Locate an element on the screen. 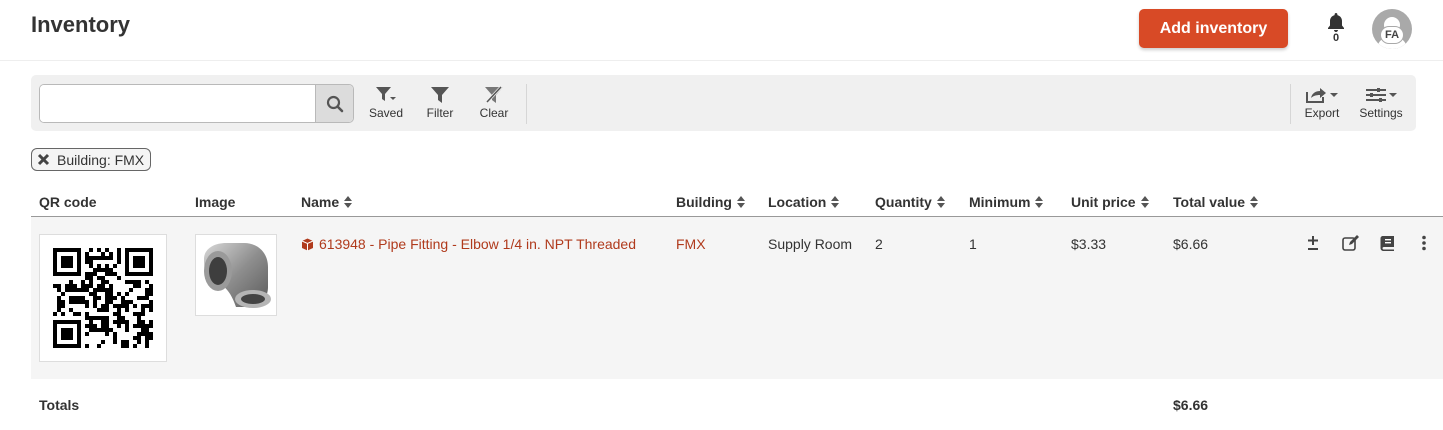 Image resolution: width=1443 pixels, height=430 pixels. filter-chip-building: Building: FMX is located at coordinates (91, 159).